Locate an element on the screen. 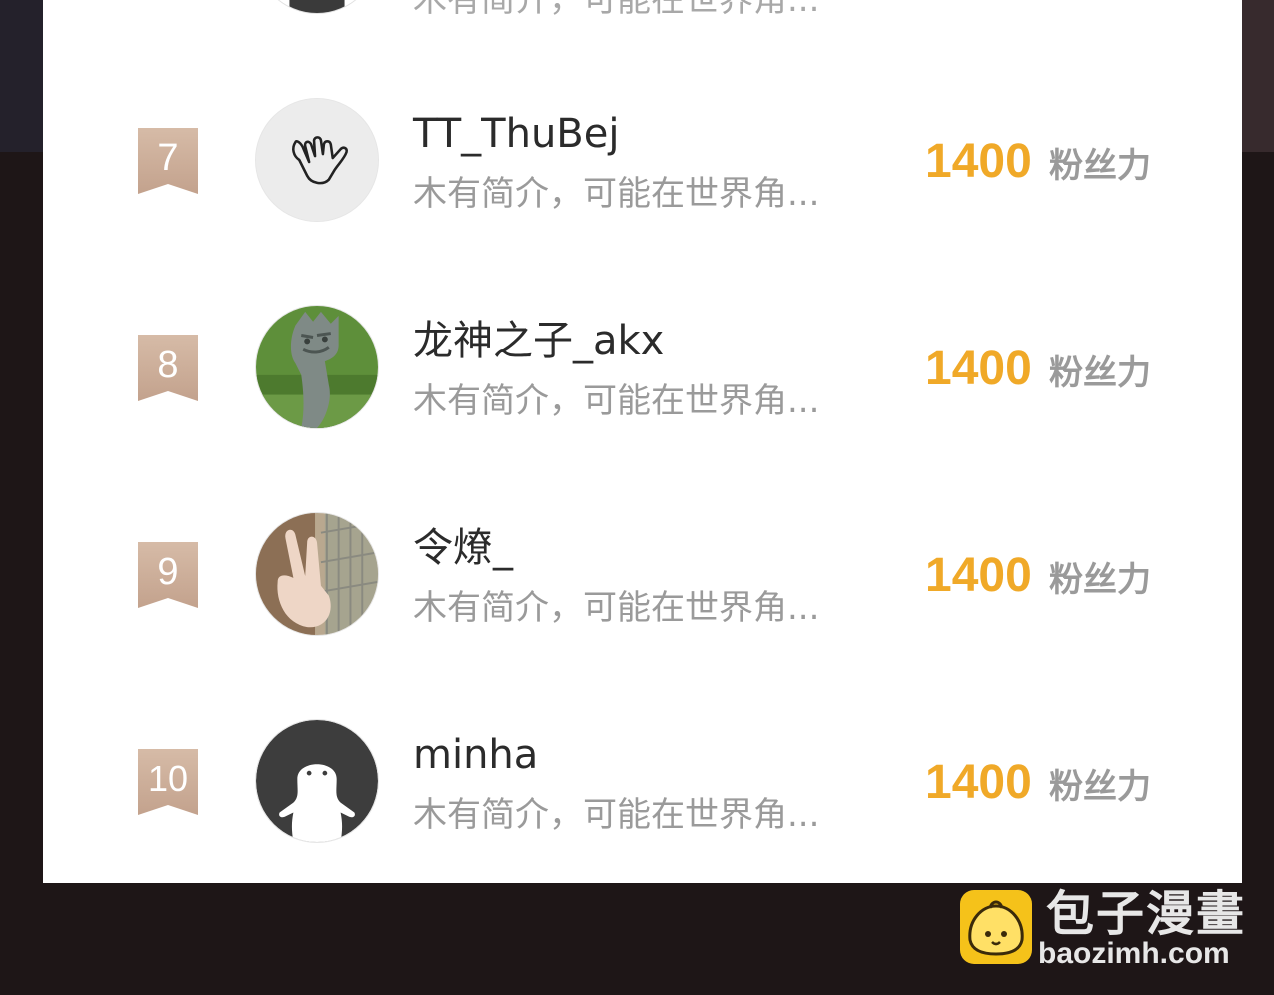  rank-number: 9 is located at coordinates (168, 572).